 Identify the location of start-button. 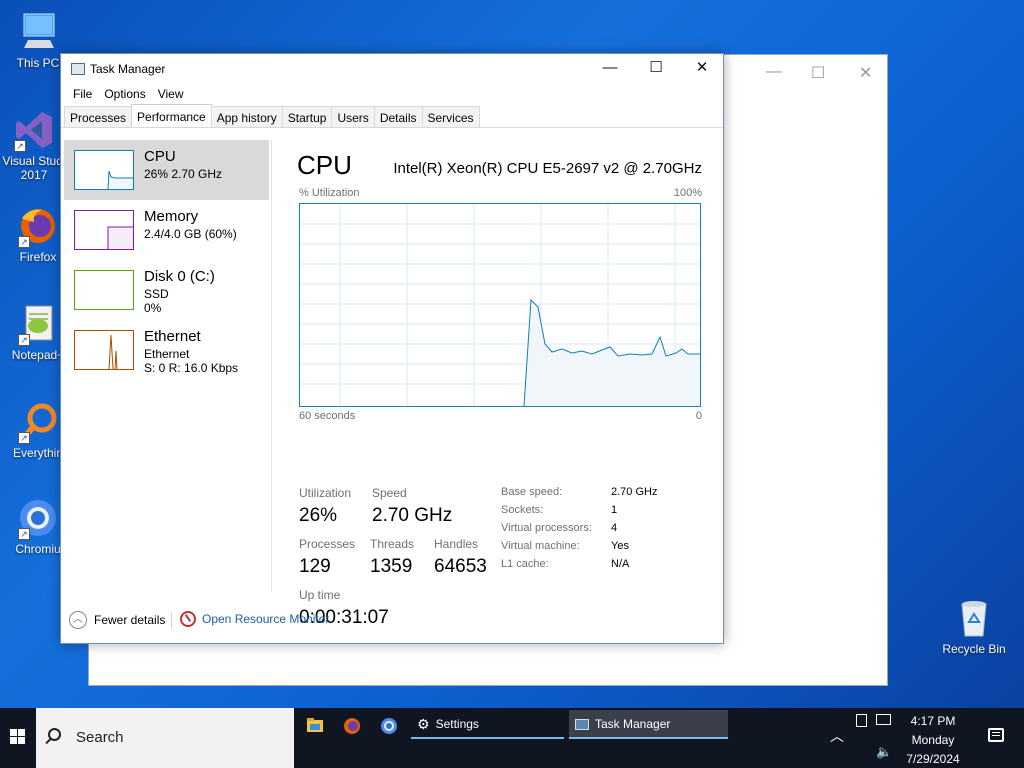
(18, 738).